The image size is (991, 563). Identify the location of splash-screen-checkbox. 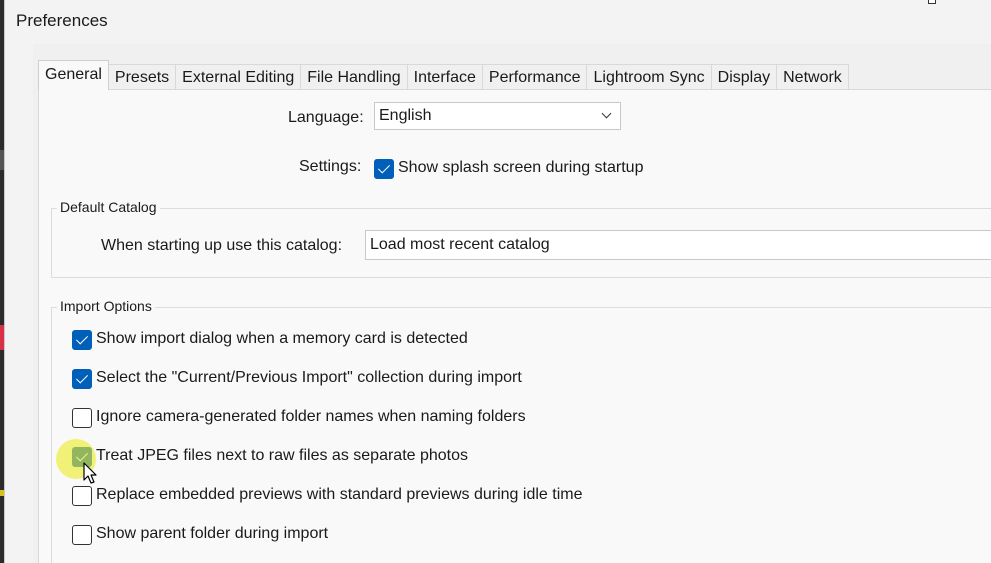
(384, 169).